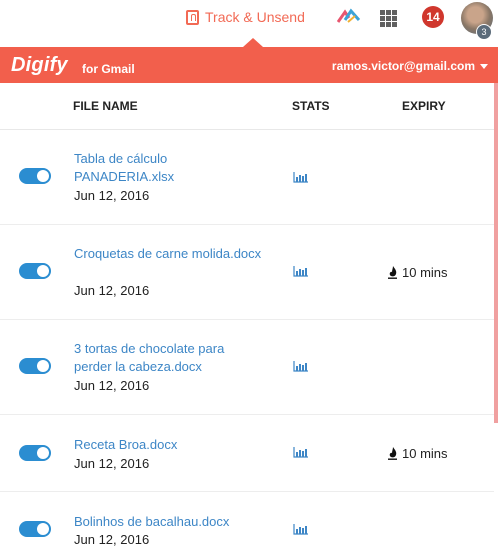 Image resolution: width=498 pixels, height=549 pixels. What do you see at coordinates (169, 254) in the screenshot?
I see `file-name-link: Croquetas de carne molida.docx` at bounding box center [169, 254].